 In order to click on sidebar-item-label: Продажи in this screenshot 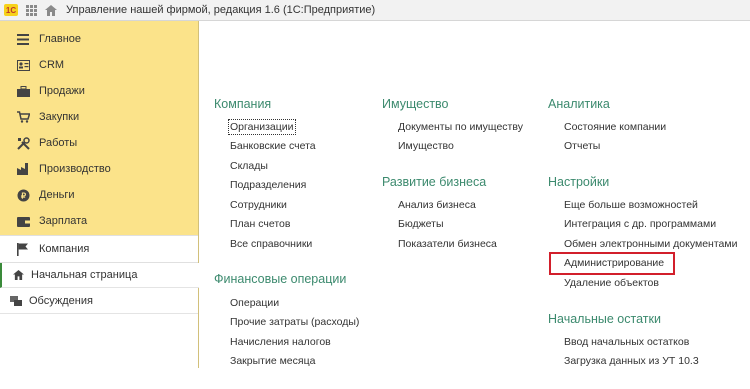, I will do `click(62, 91)`.